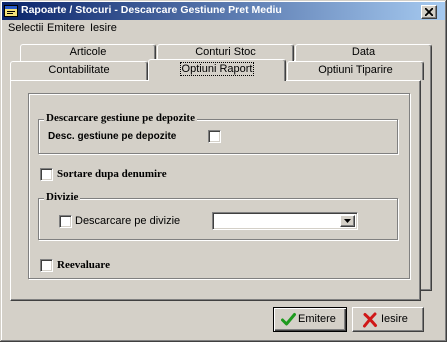  What do you see at coordinates (285, 221) in the screenshot?
I see `divizie-select` at bounding box center [285, 221].